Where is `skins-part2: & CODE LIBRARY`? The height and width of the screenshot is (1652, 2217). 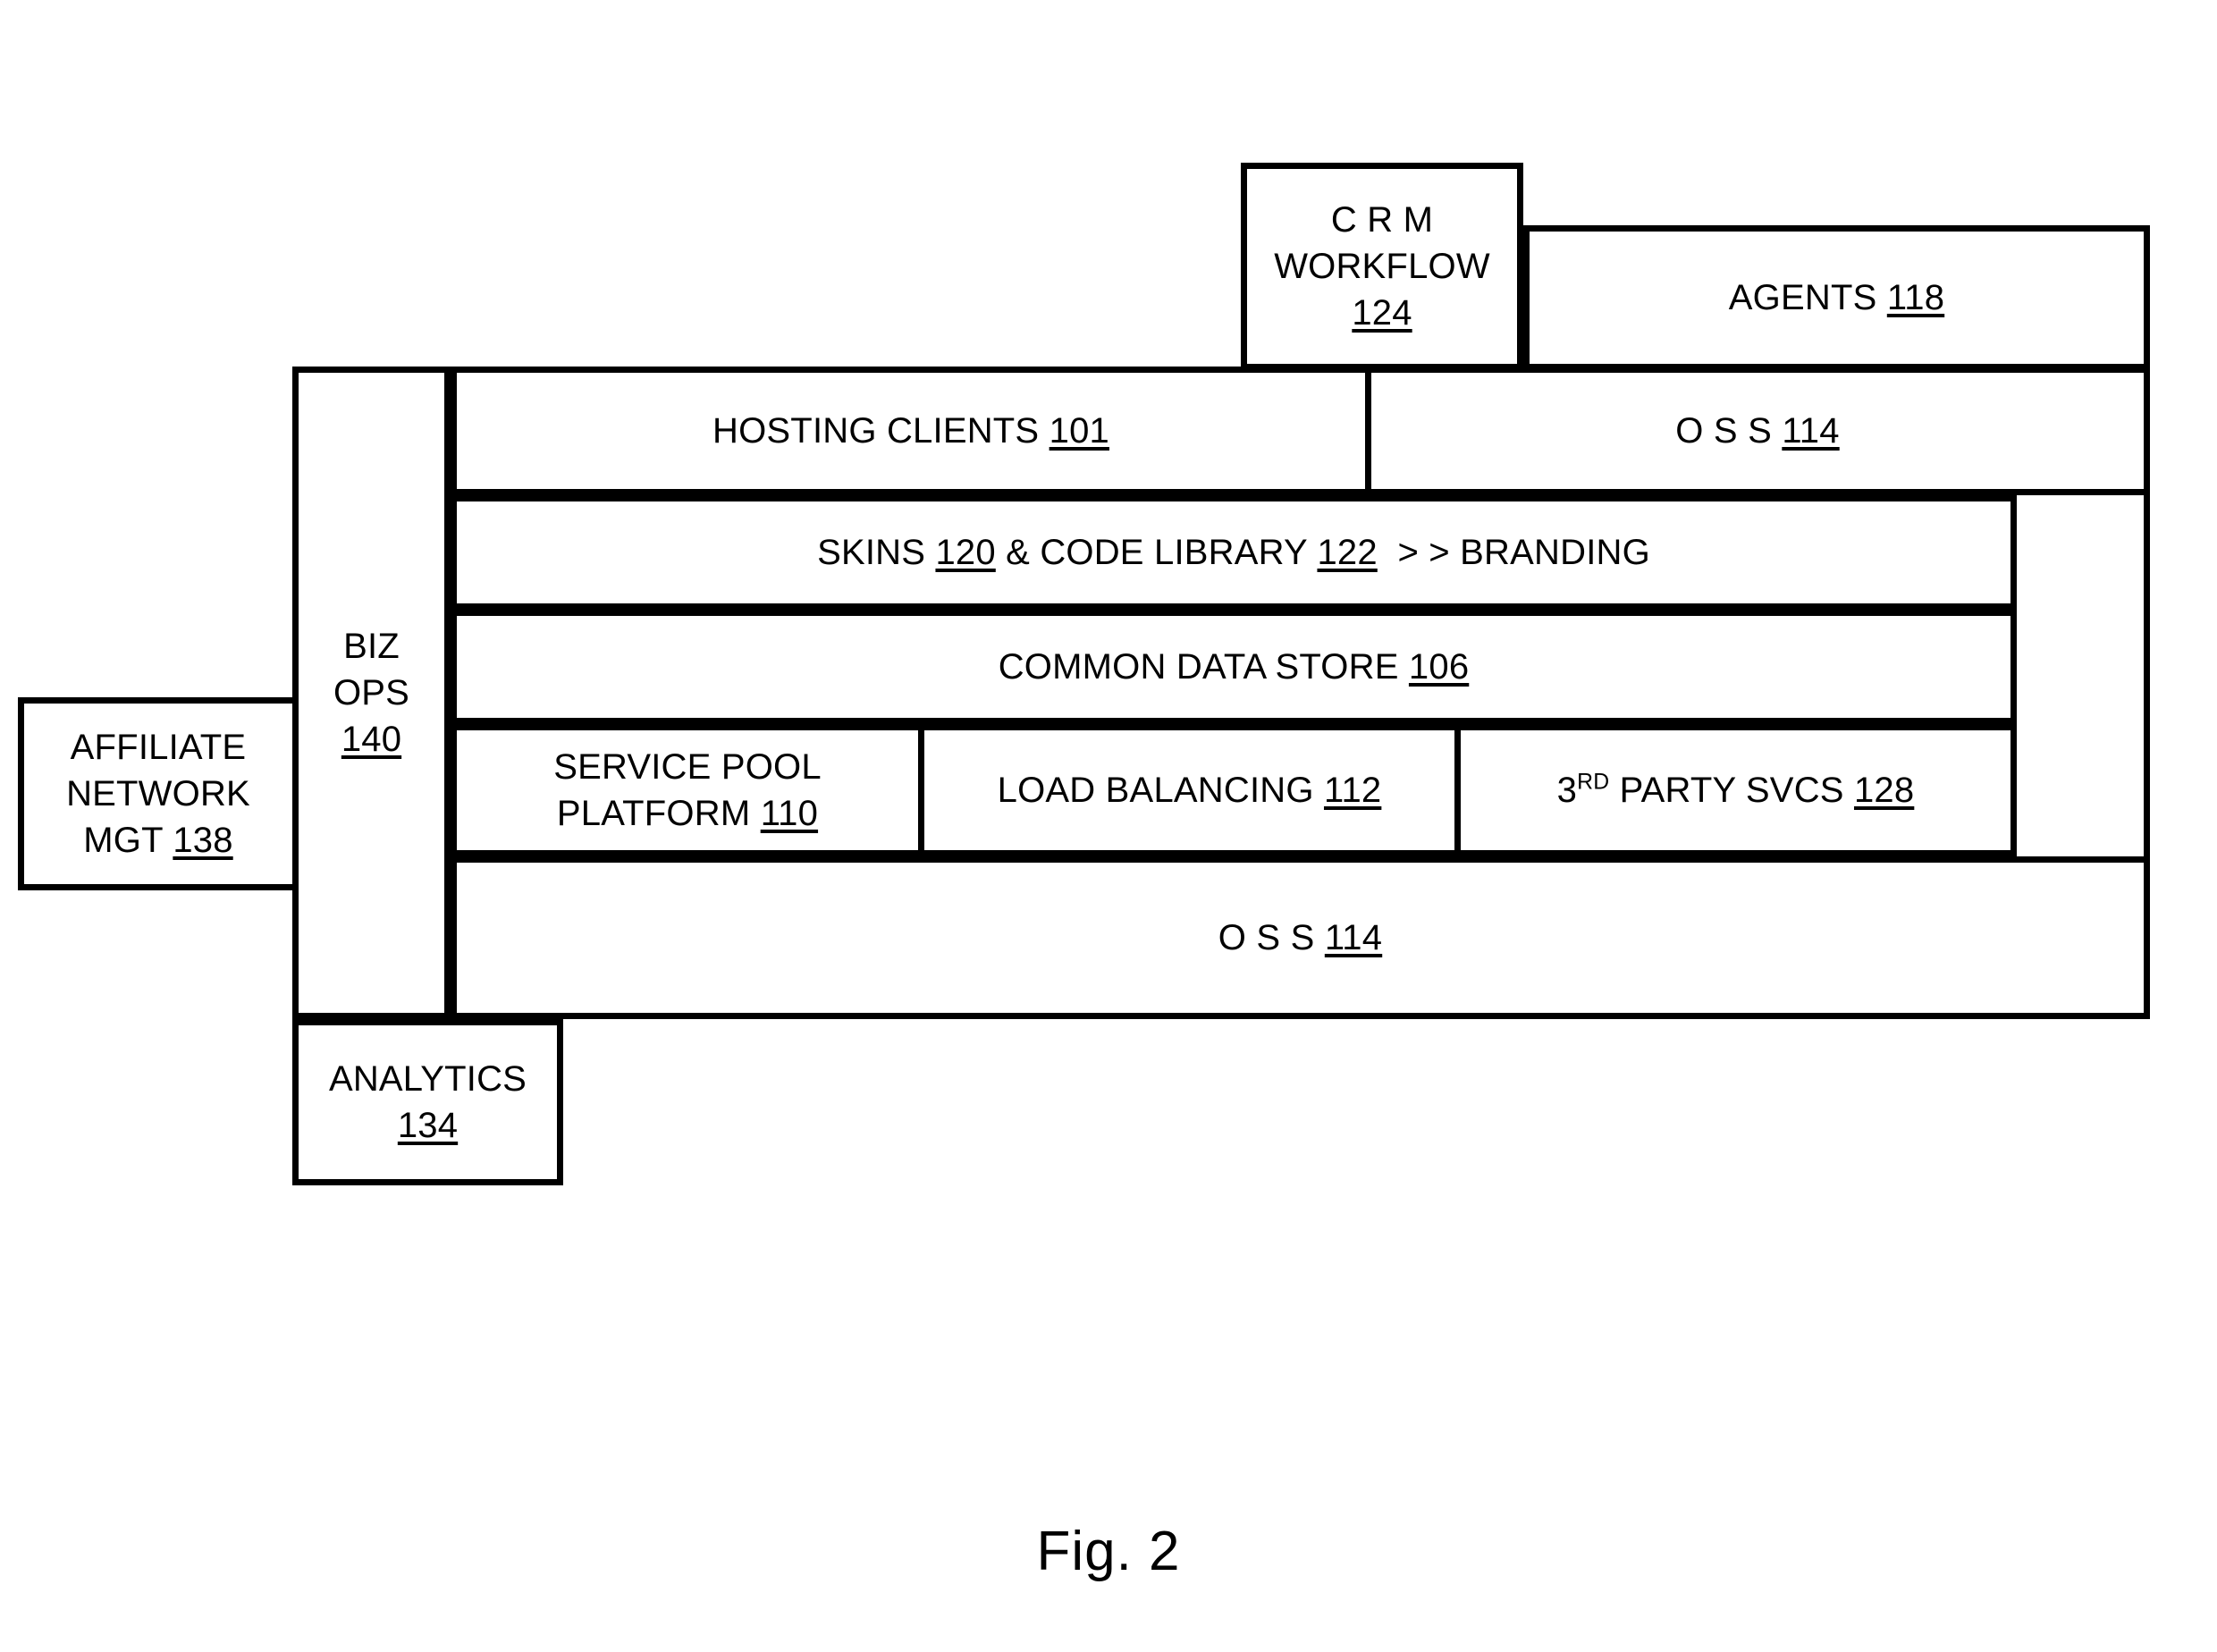 skins-part2: & CODE LIBRARY is located at coordinates (1157, 552).